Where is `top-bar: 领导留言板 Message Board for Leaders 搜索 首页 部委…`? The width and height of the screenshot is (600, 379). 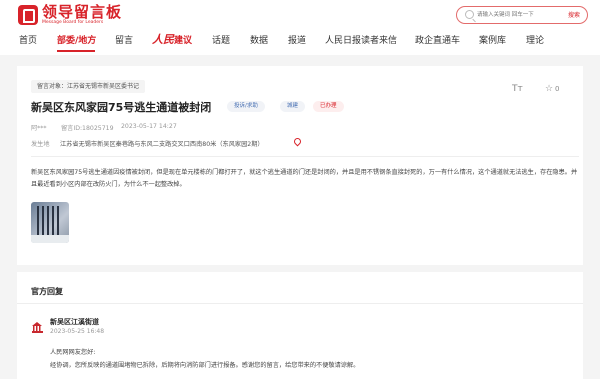 top-bar: 领导留言板 Message Board for Leaders 搜索 首页 部委… is located at coordinates (300, 27).